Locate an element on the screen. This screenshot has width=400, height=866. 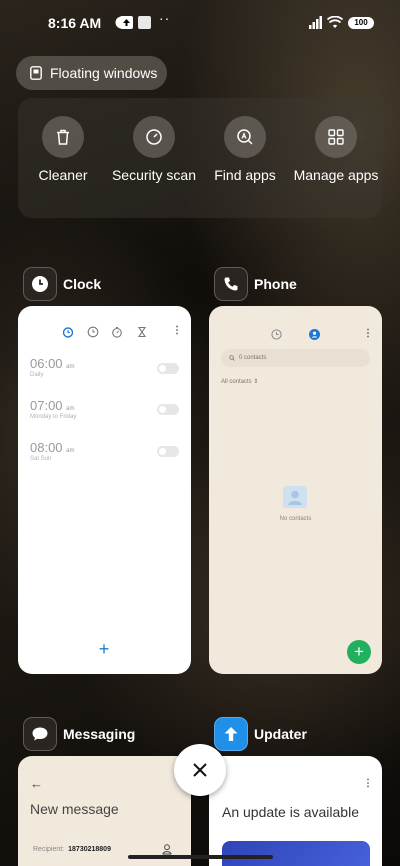
phone-app-name: Phone is located at coordinates (275, 284).